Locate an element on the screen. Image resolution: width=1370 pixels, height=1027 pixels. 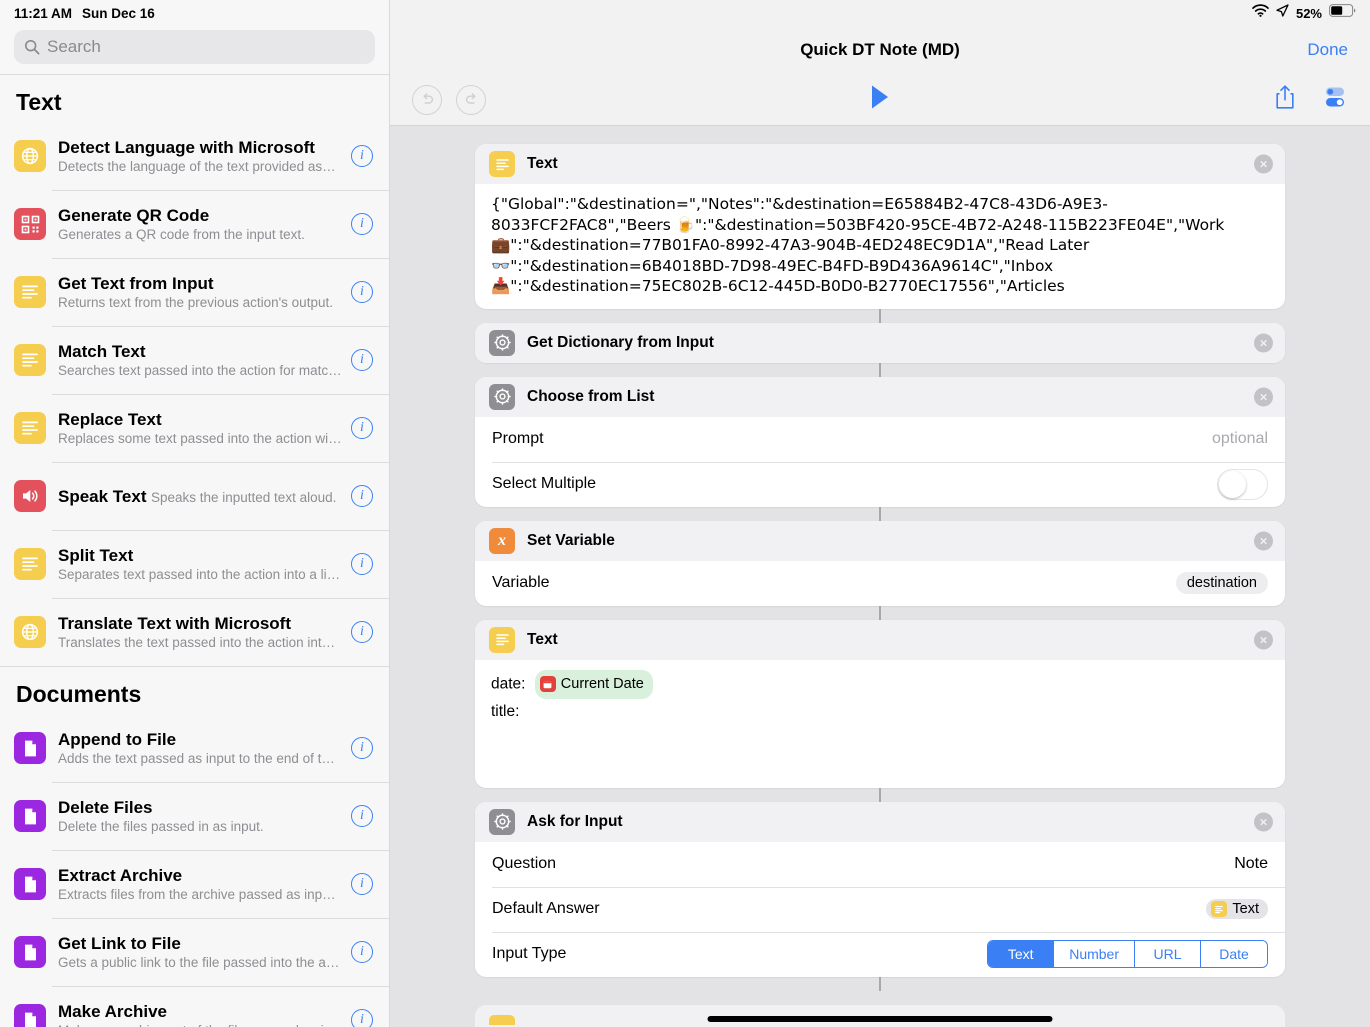
param-row-default-answer: Default Answer Text is located at coordinates (880, 909).